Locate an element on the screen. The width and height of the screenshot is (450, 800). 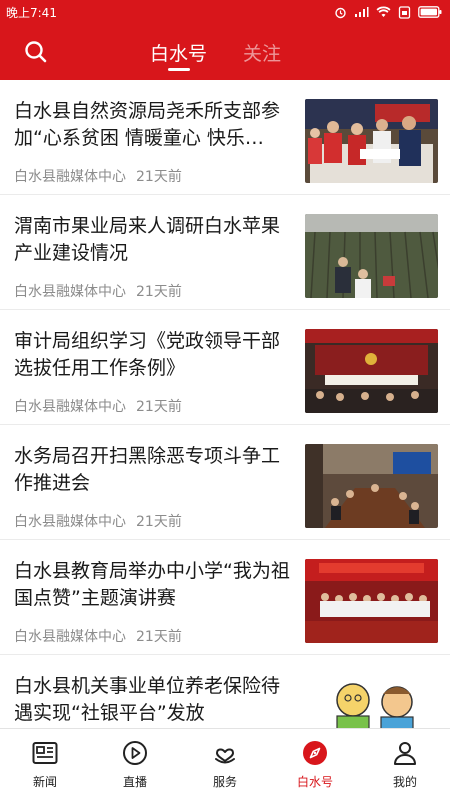
article-title: 白水县教育局举办中小学“我为祖国点赞”主题演讲赛 is located at coordinates (152, 584).